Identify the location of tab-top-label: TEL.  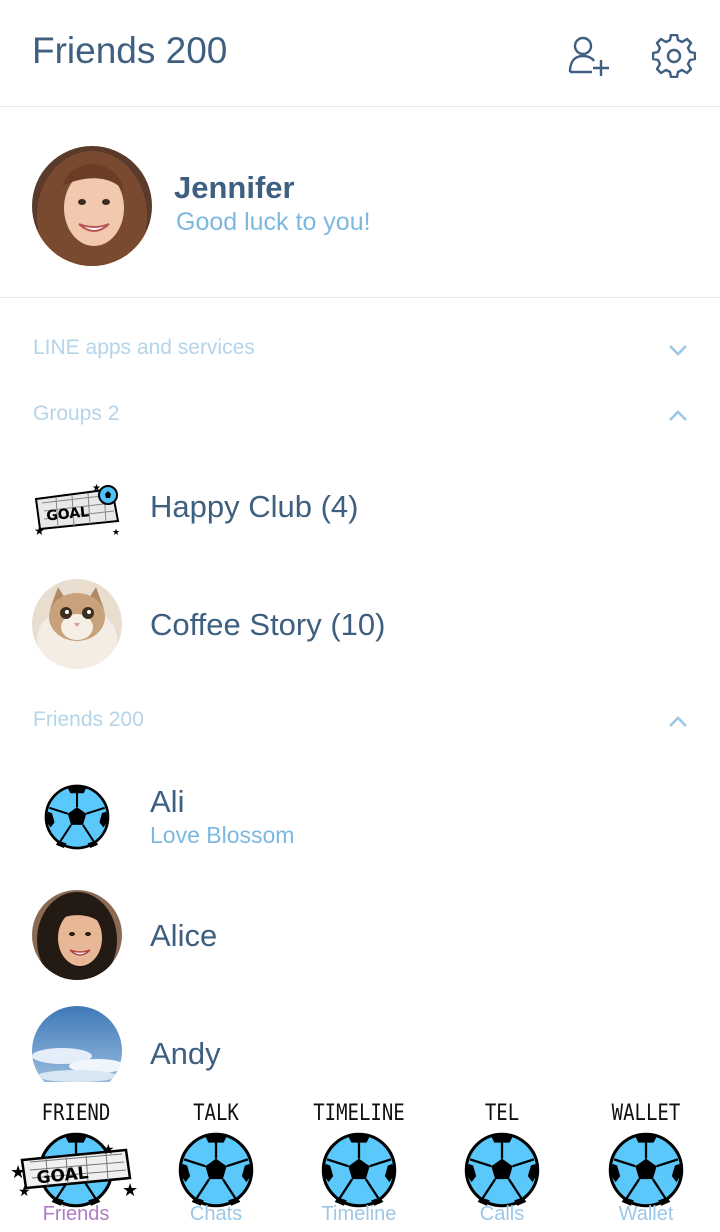
(502, 1113).